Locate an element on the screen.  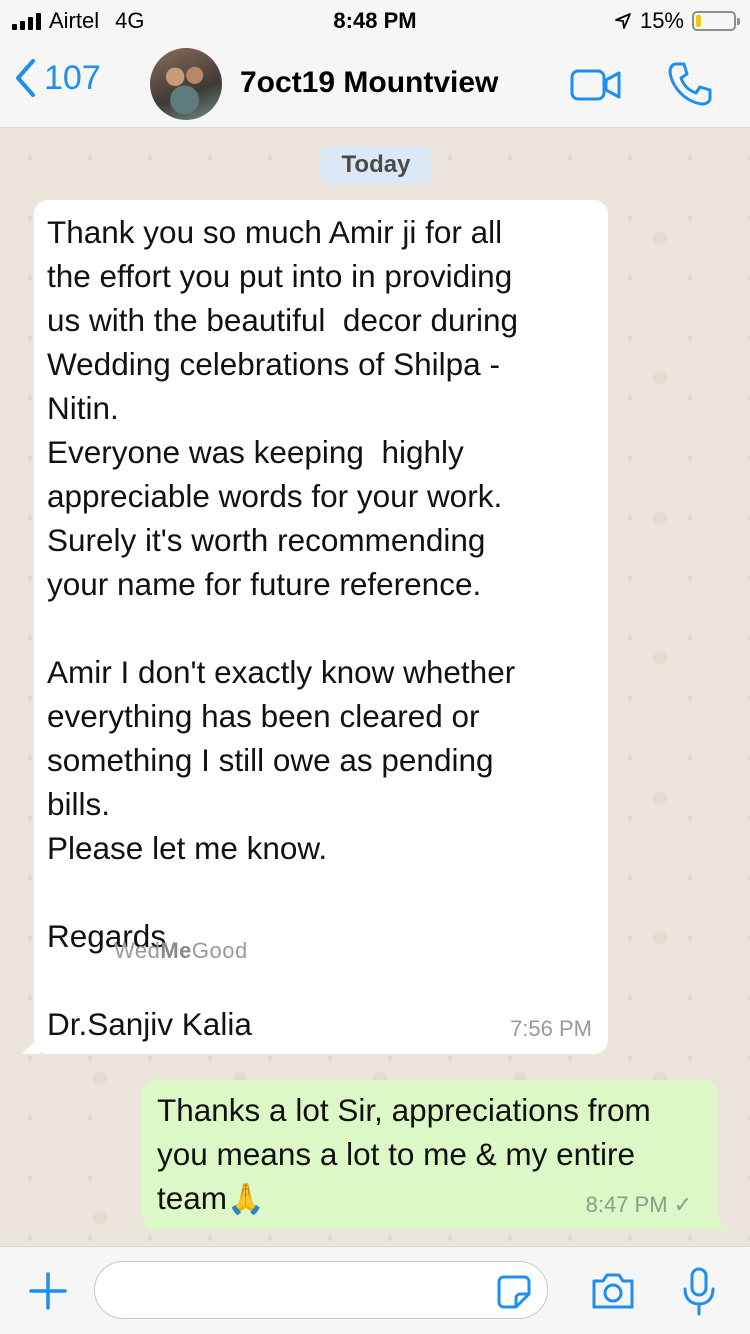
back-button: 107 is located at coordinates (57, 78).